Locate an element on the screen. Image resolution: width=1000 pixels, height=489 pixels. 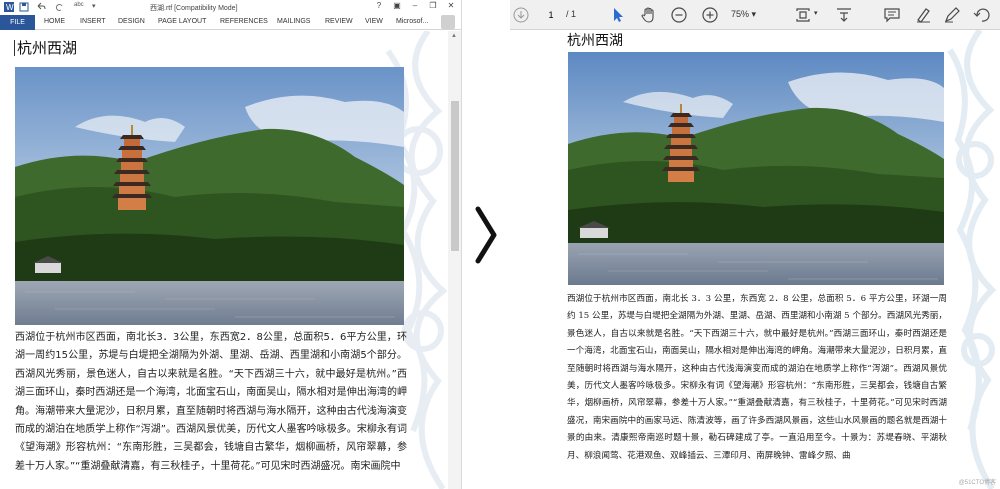
save-icon is located at coordinates (24, 7).